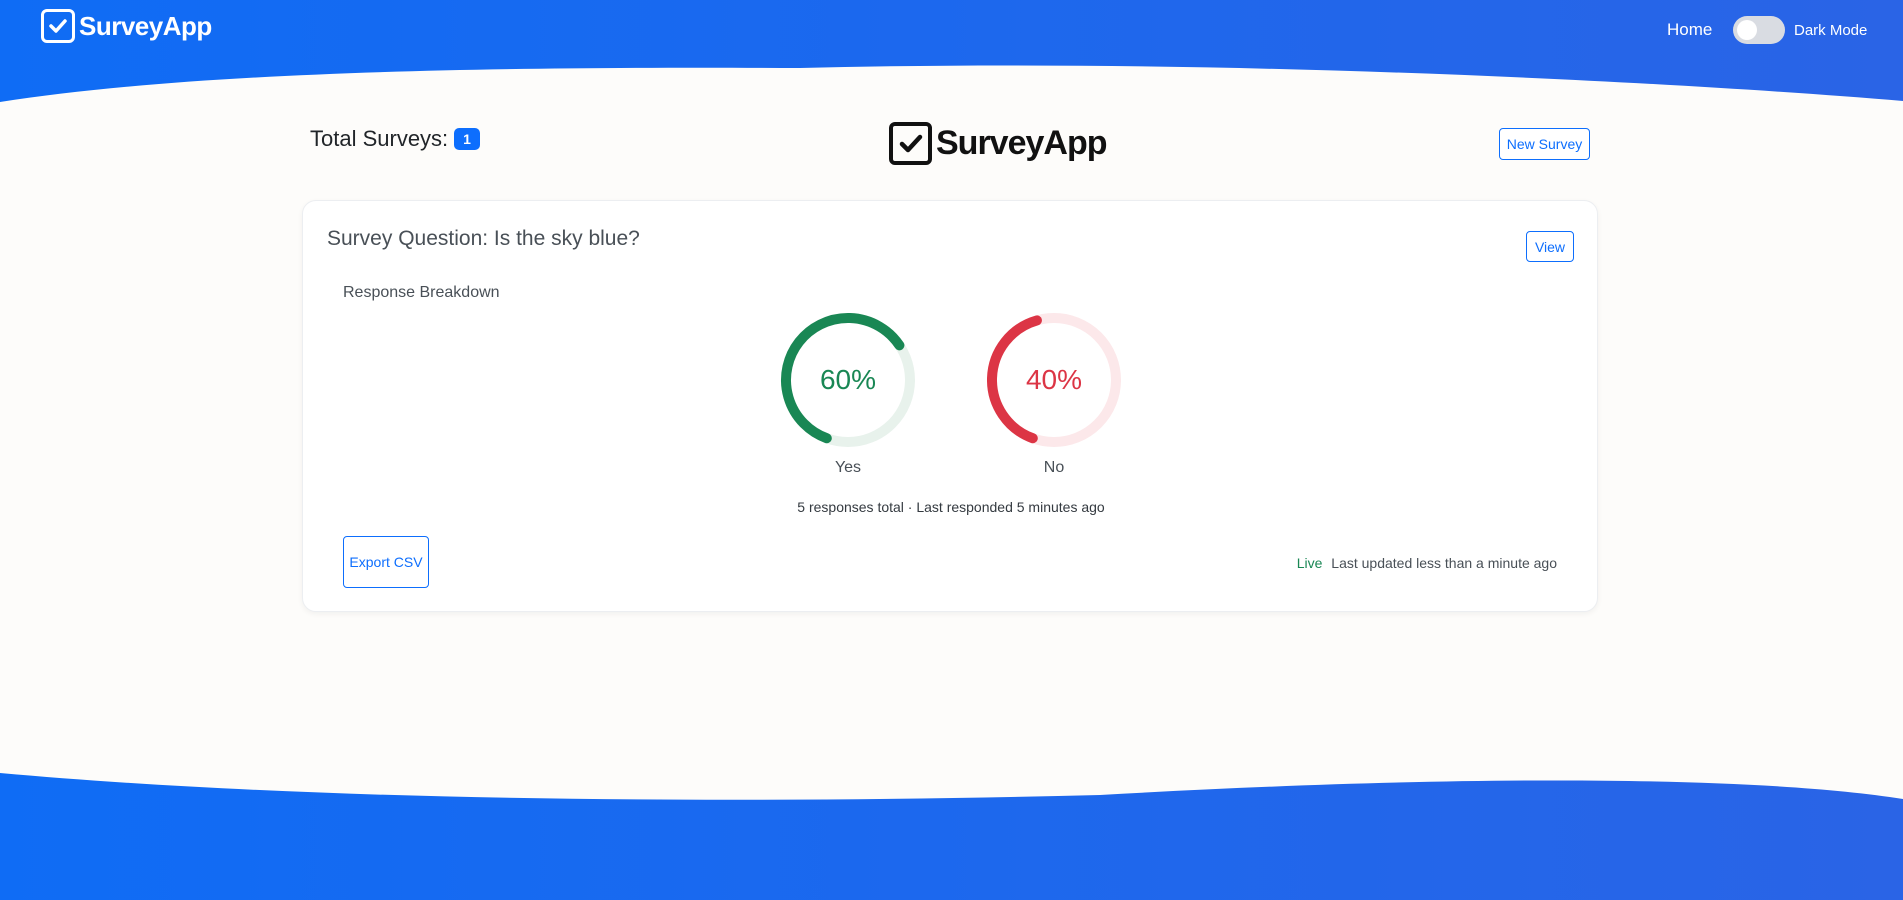  I want to click on live-status: Live Last updated less than a minute ago, so click(1427, 563).